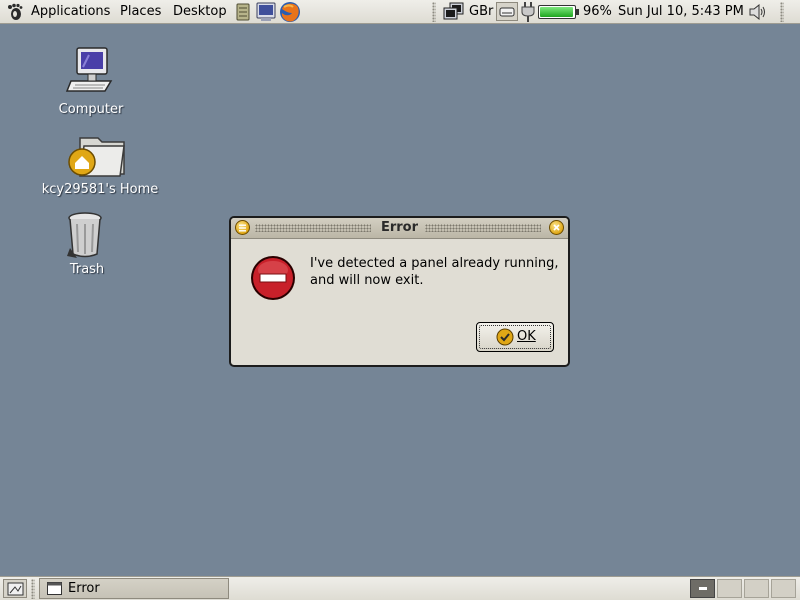  I want to click on taskbar-button-error: Error, so click(134, 588).